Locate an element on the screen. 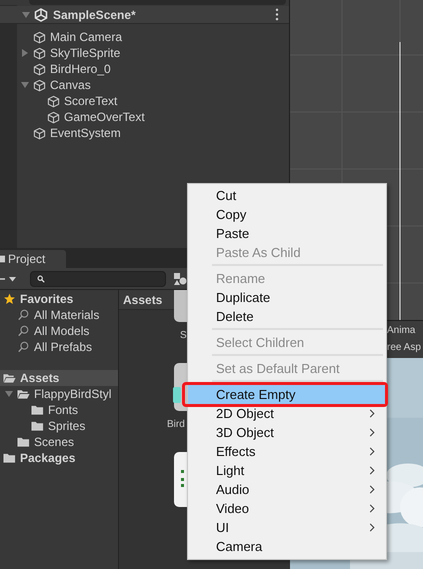  menu-item: 3D Object is located at coordinates (287, 432).